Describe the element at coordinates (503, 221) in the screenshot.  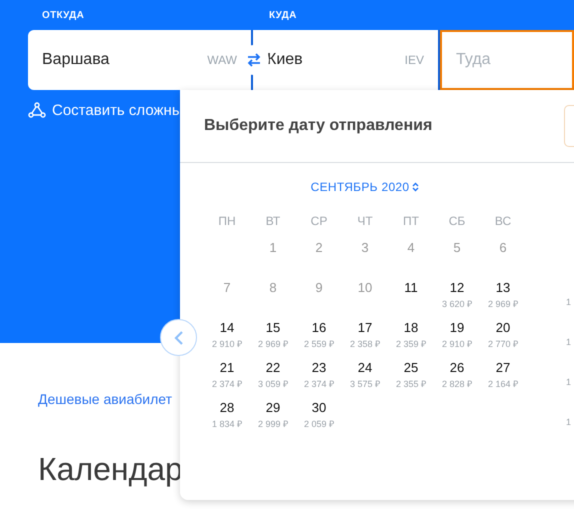
I see `weekday-label: ВС` at that location.